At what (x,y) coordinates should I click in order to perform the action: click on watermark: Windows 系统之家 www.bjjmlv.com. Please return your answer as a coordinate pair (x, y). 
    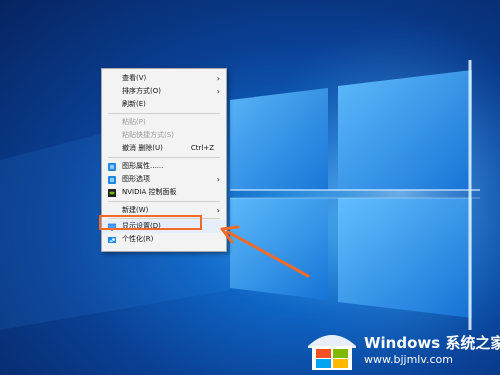
    Looking at the image, I should click on (400, 346).